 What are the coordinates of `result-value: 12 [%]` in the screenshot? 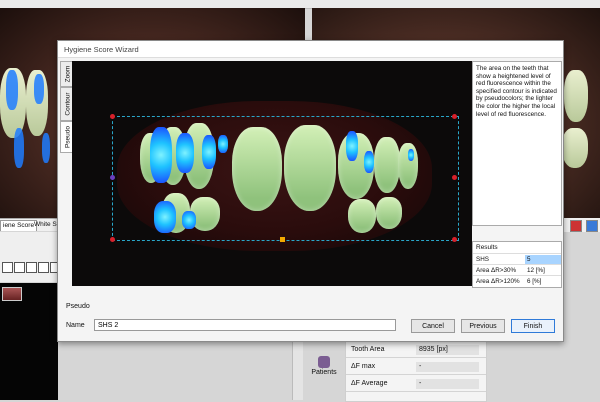 It's located at (536, 270).